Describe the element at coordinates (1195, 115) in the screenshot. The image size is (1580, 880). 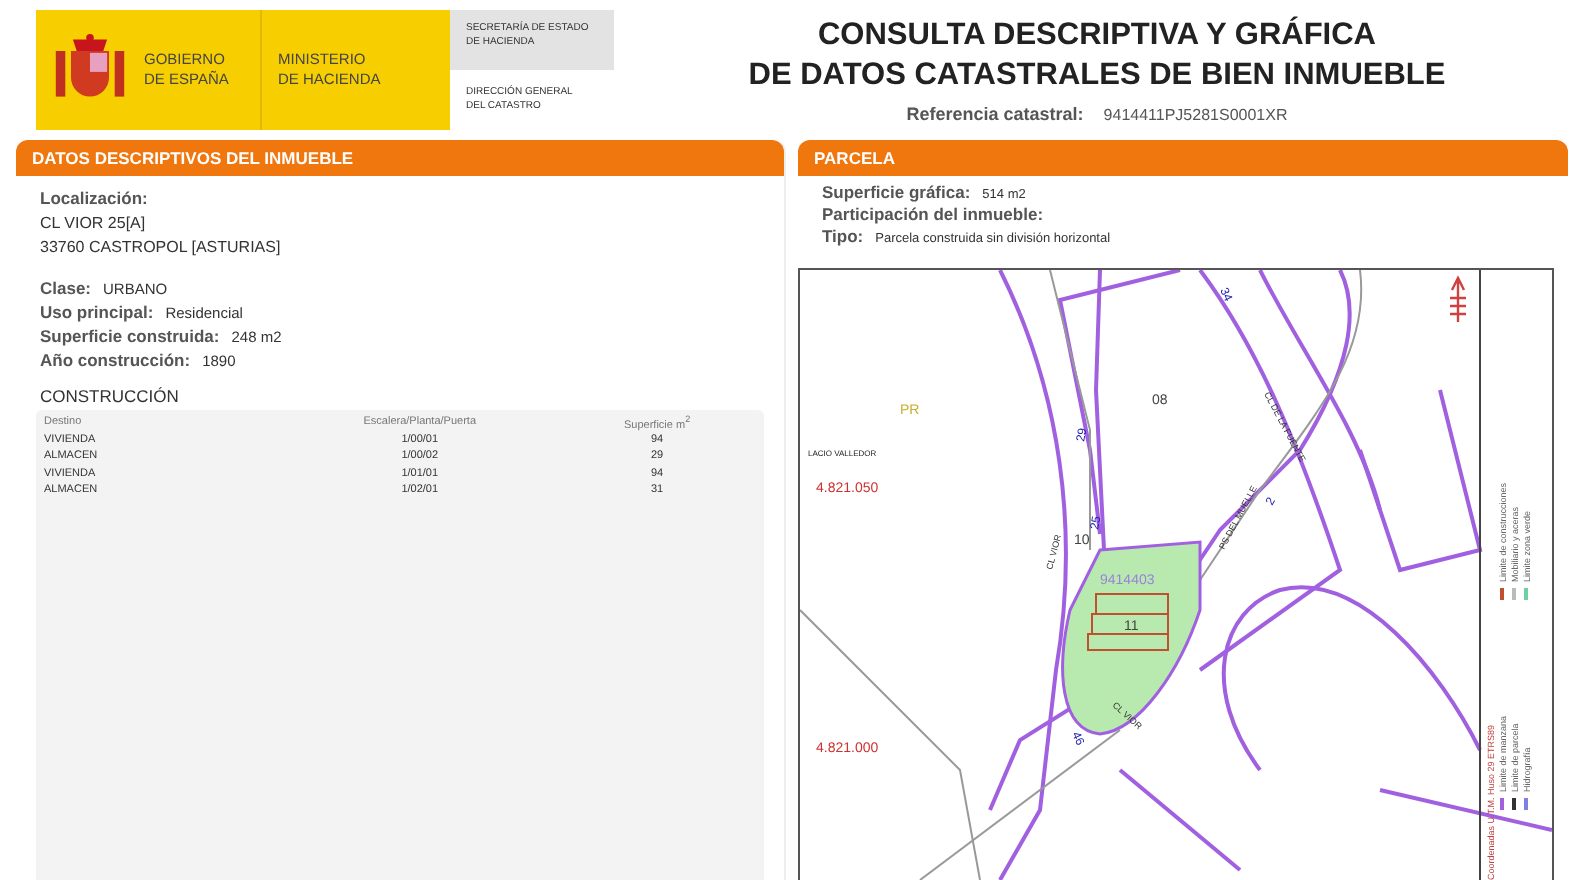
I see `reference-value: 9414411PJ5281S0001XR` at that location.